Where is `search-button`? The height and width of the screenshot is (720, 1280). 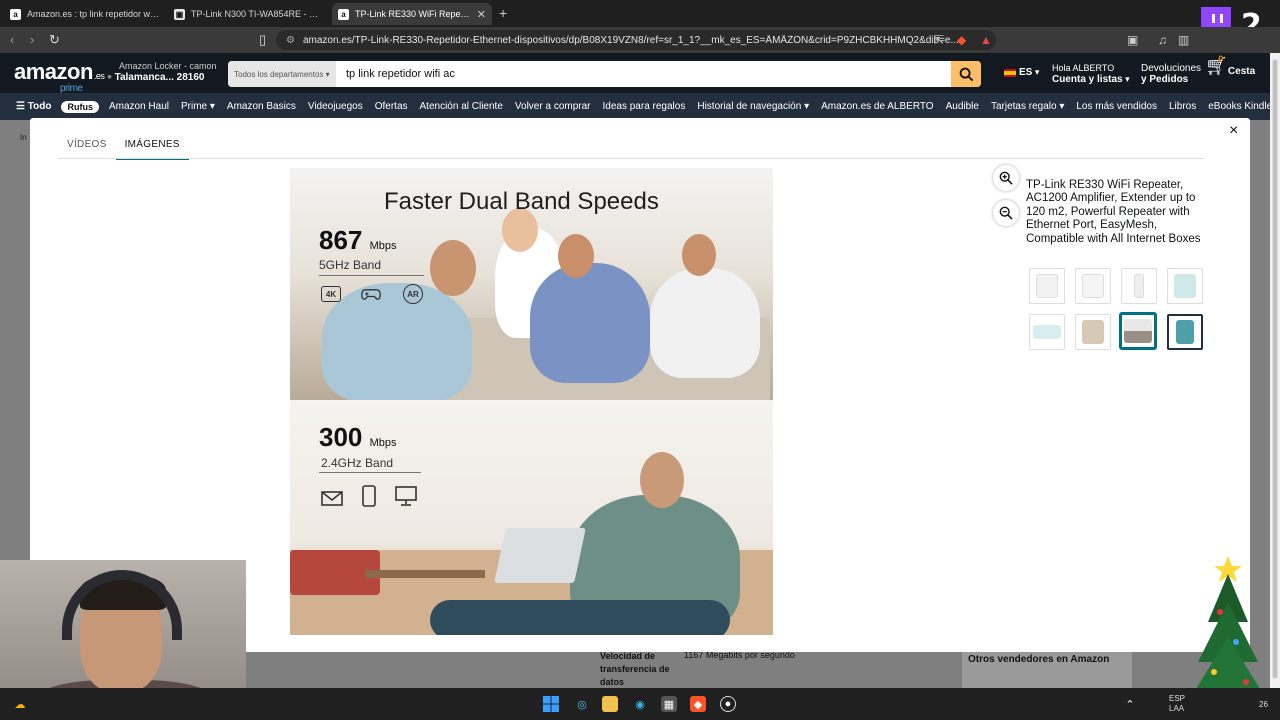
search-button is located at coordinates (966, 74).